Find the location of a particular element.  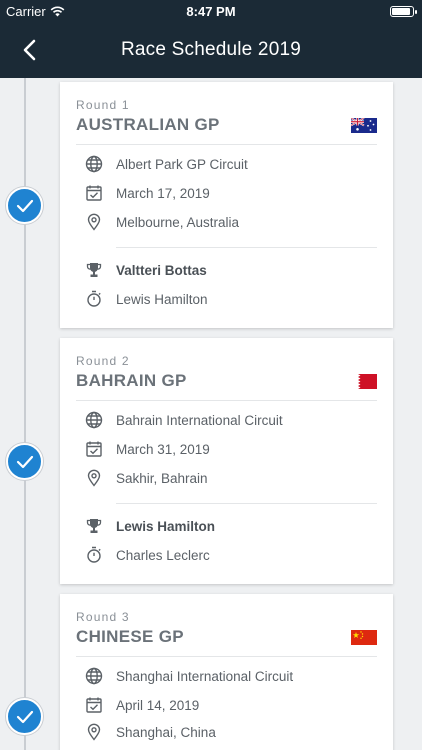

race-date: April 14, 2019 is located at coordinates (158, 705).